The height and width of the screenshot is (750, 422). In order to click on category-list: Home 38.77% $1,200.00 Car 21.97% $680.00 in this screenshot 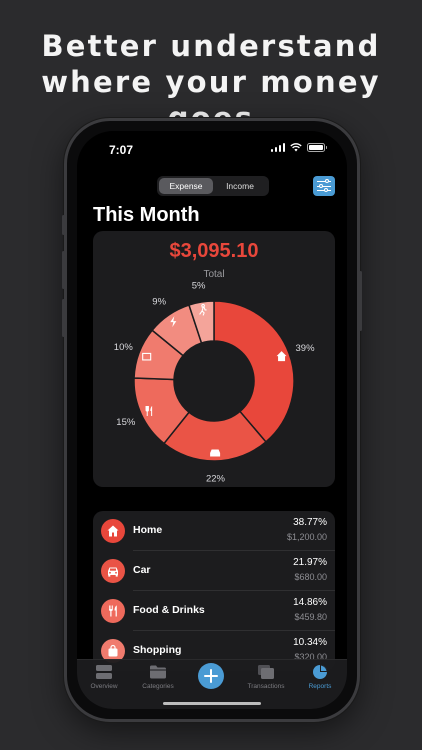, I will do `click(214, 591)`.